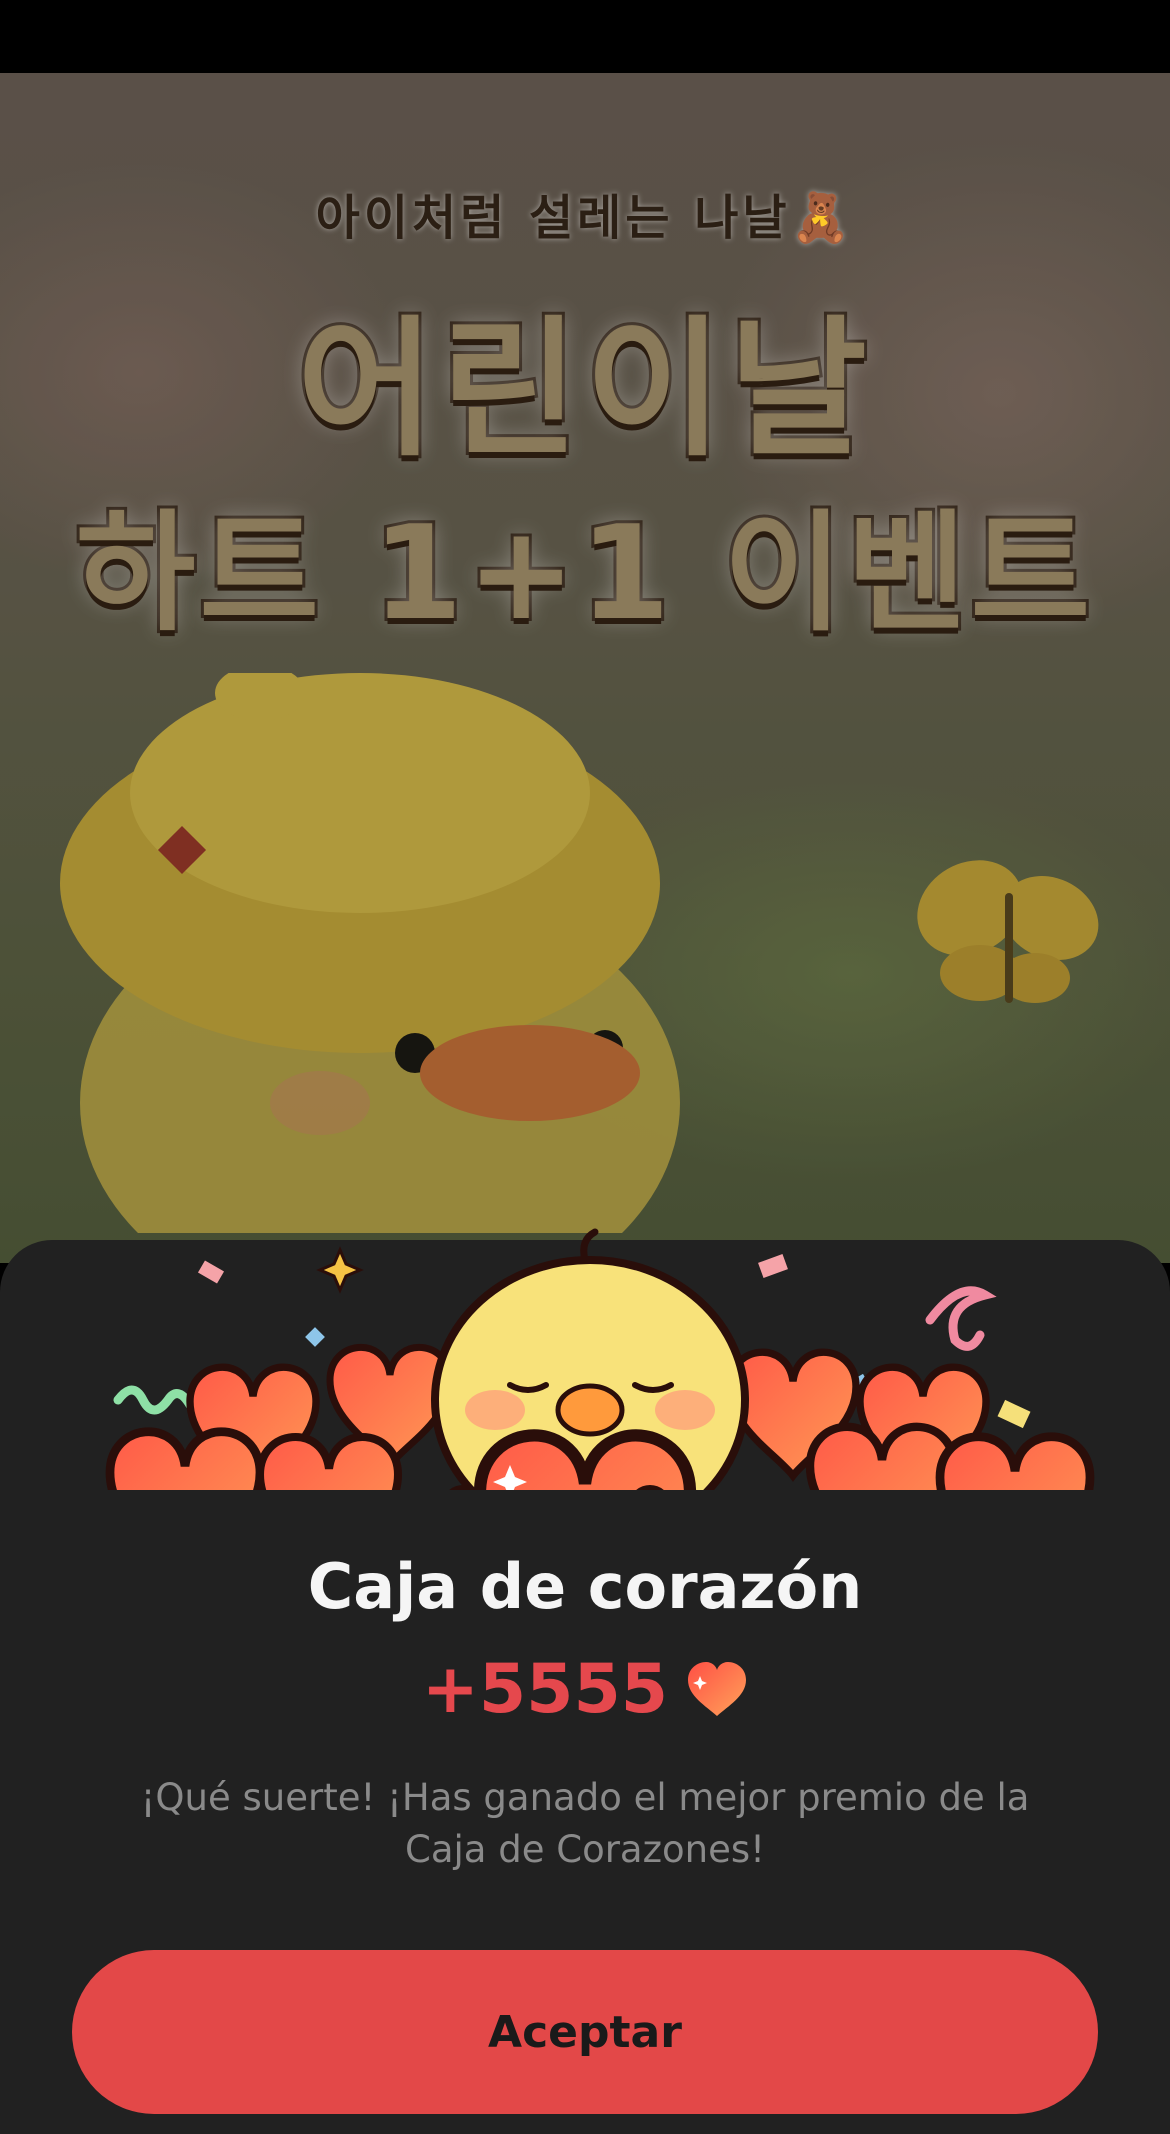 This screenshot has height=2134, width=1170. I want to click on heart-box-illustration, so click(590, 1359).